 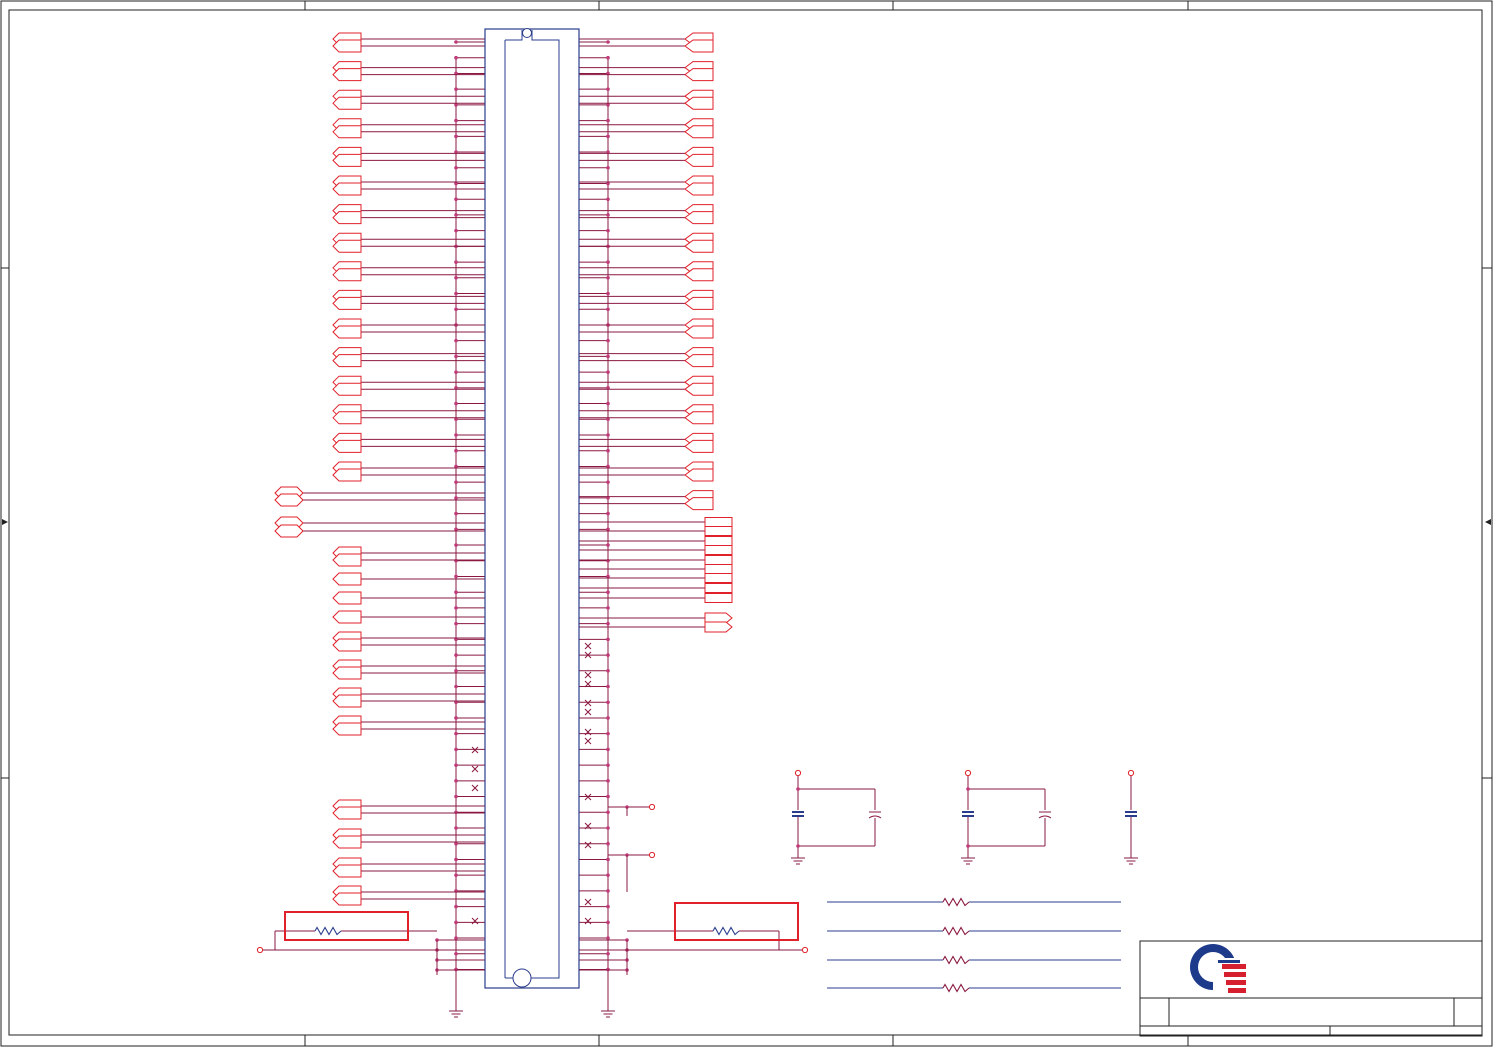 What do you see at coordinates (522, 978) in the screenshot?
I see `connector-key-bottom` at bounding box center [522, 978].